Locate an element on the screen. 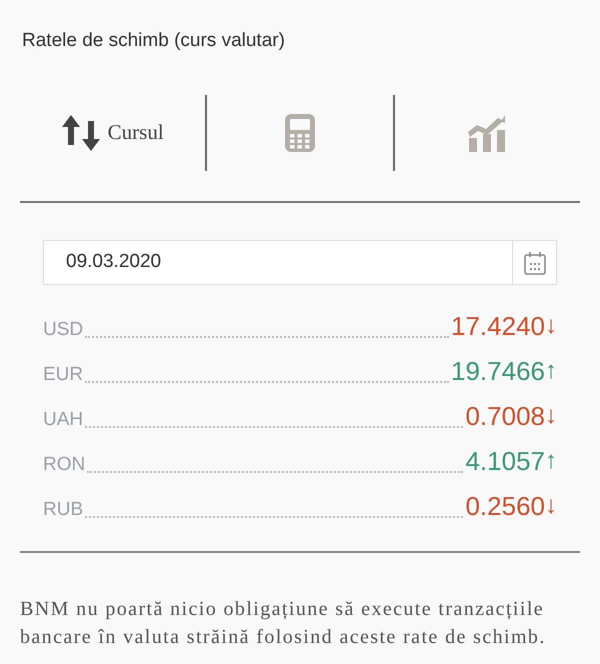 The height and width of the screenshot is (664, 600). widget-title: Ratele de schimb (curs valutar) is located at coordinates (154, 41).